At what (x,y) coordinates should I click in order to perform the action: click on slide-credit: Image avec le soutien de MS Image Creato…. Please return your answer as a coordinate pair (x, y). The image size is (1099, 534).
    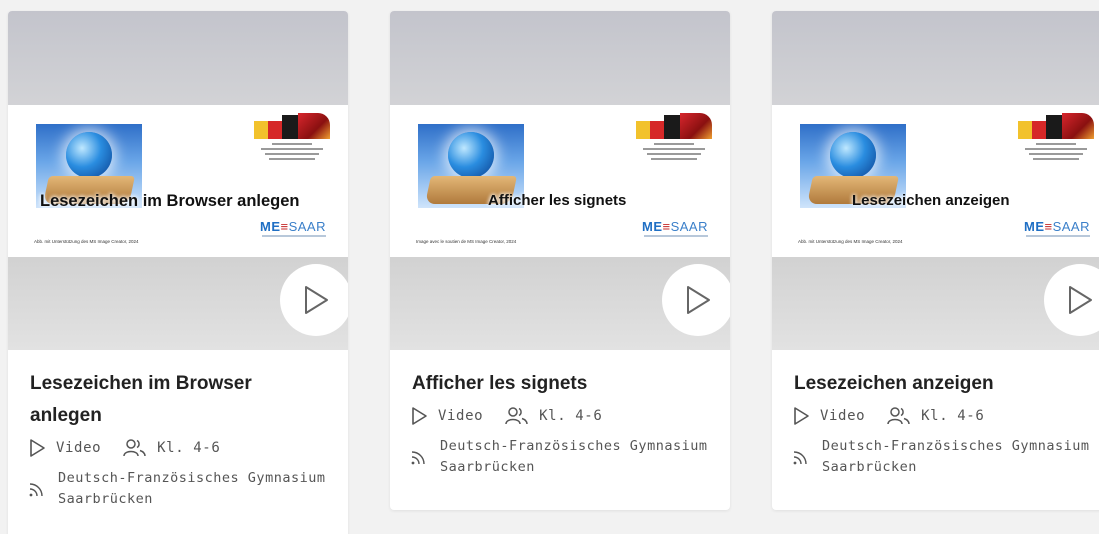
    Looking at the image, I should click on (466, 241).